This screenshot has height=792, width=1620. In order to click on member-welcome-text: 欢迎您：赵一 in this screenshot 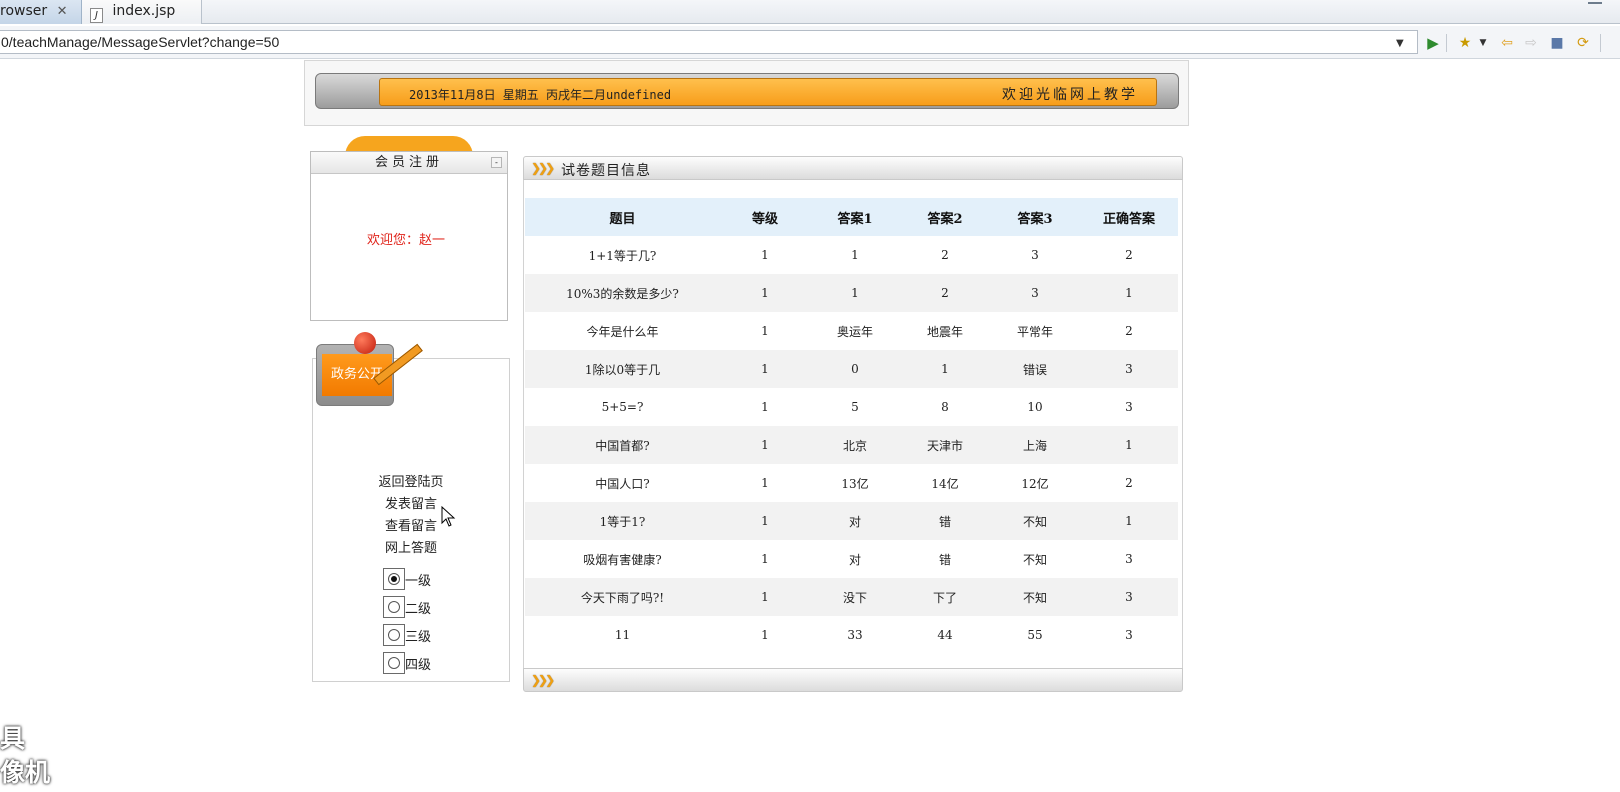, I will do `click(406, 240)`.